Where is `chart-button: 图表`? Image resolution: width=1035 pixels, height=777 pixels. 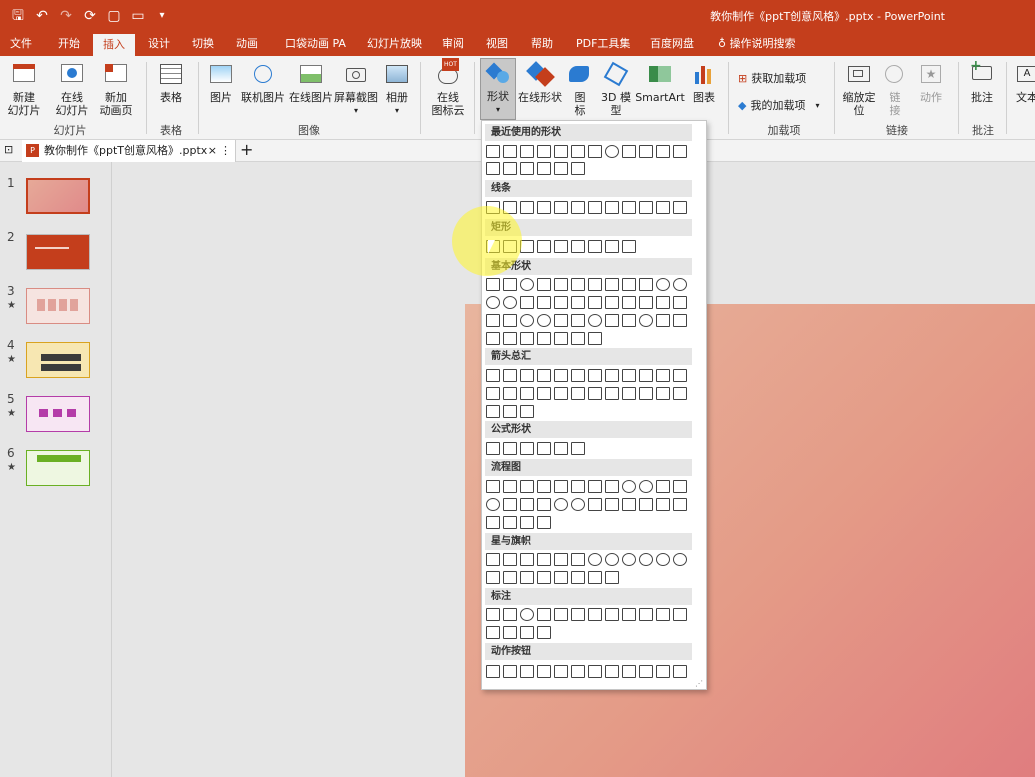
chart-button: 图表 is located at coordinates (704, 82).